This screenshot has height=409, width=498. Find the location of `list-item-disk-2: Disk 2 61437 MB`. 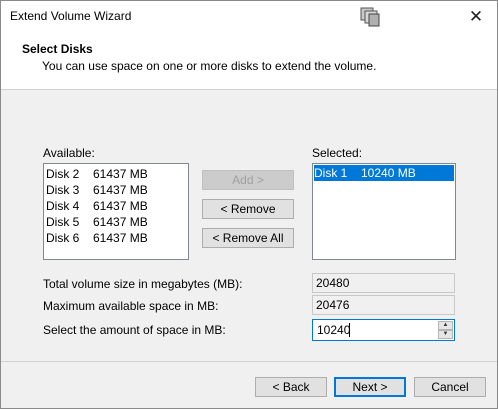

list-item-disk-2: Disk 2 61437 MB is located at coordinates (97, 174).